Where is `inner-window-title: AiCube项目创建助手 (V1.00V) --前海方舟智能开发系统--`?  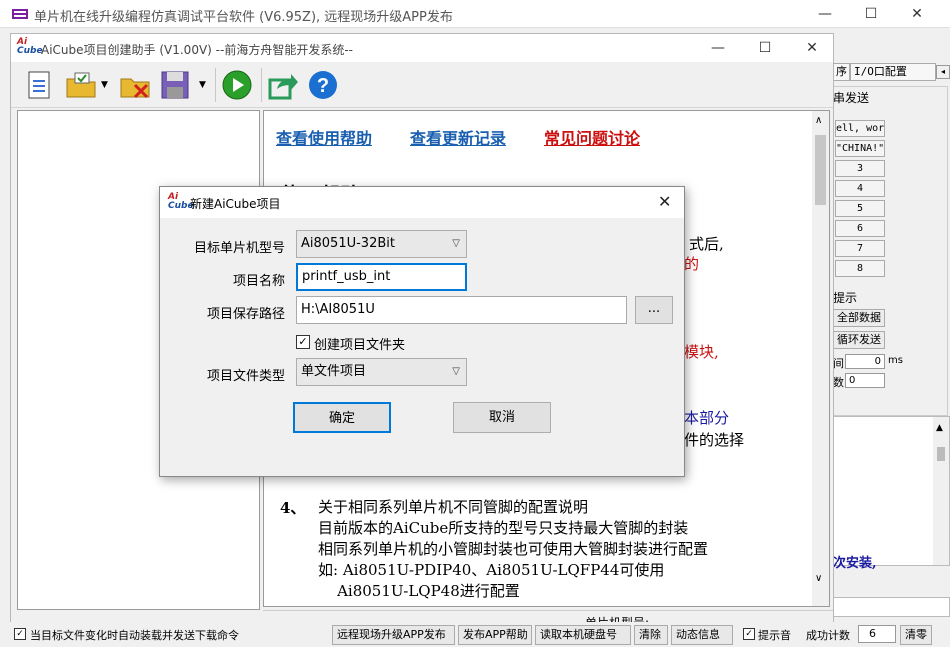
inner-window-title: AiCube项目创建助手 (V1.00V) --前海方舟智能开发系统-- is located at coordinates (197, 50).